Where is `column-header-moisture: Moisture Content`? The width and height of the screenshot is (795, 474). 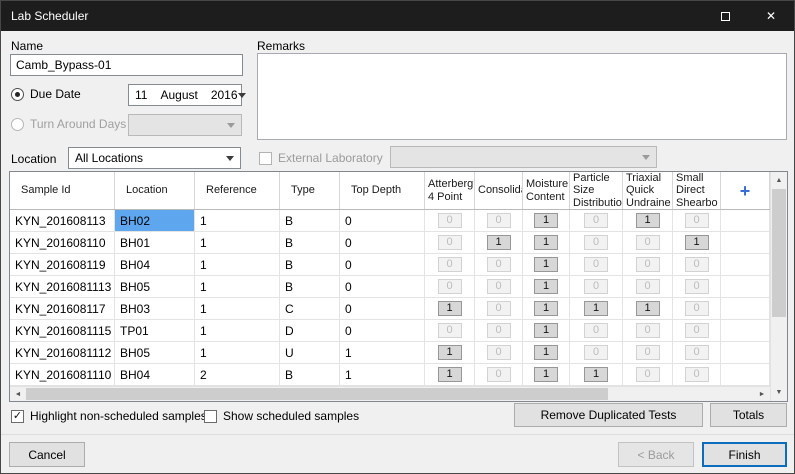
column-header-moisture: Moisture Content is located at coordinates (546, 190).